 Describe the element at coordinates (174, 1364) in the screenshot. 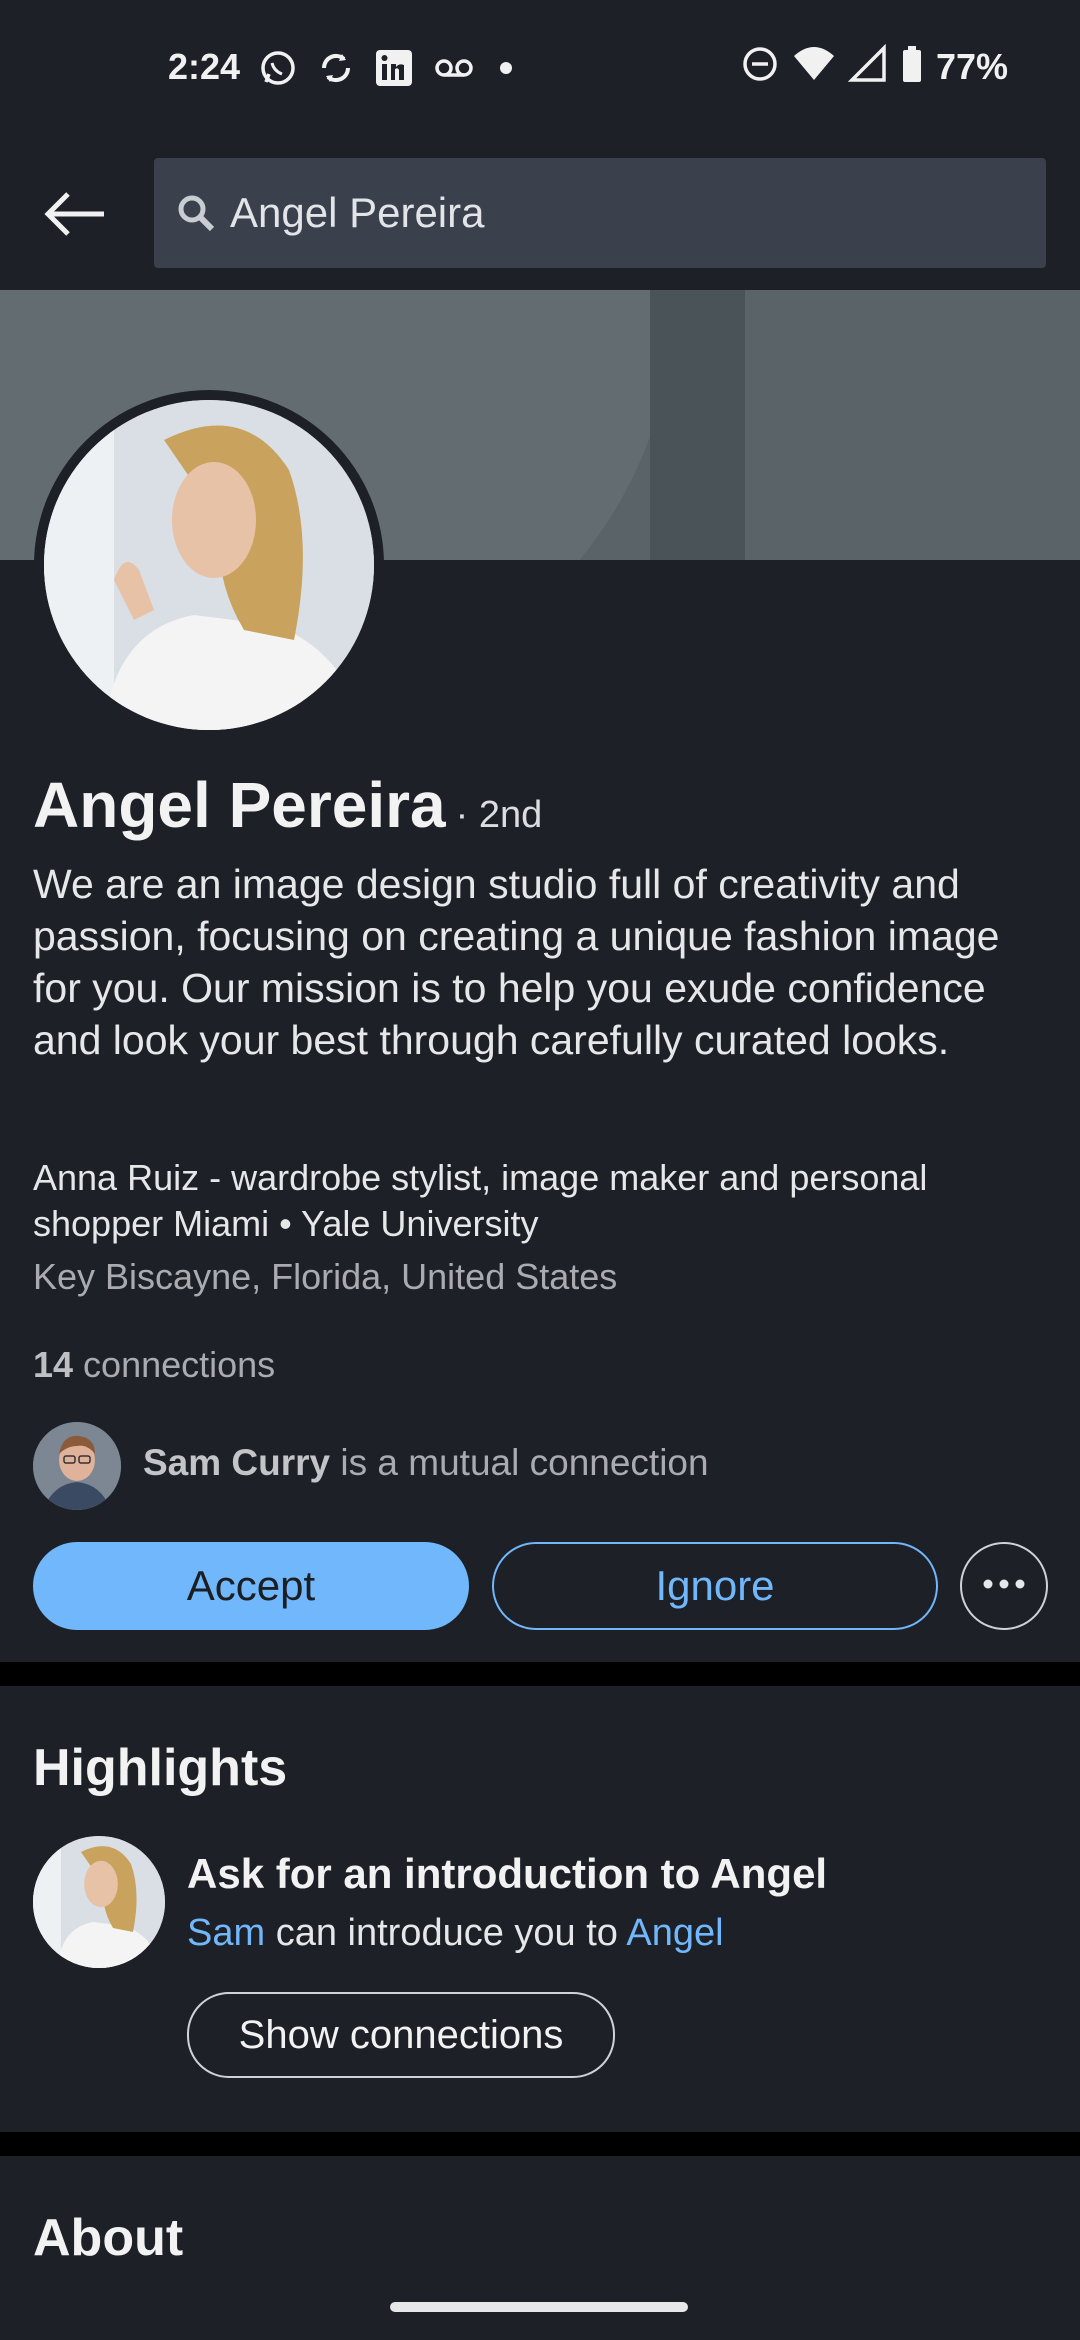

I see `connections-label: connections` at that location.